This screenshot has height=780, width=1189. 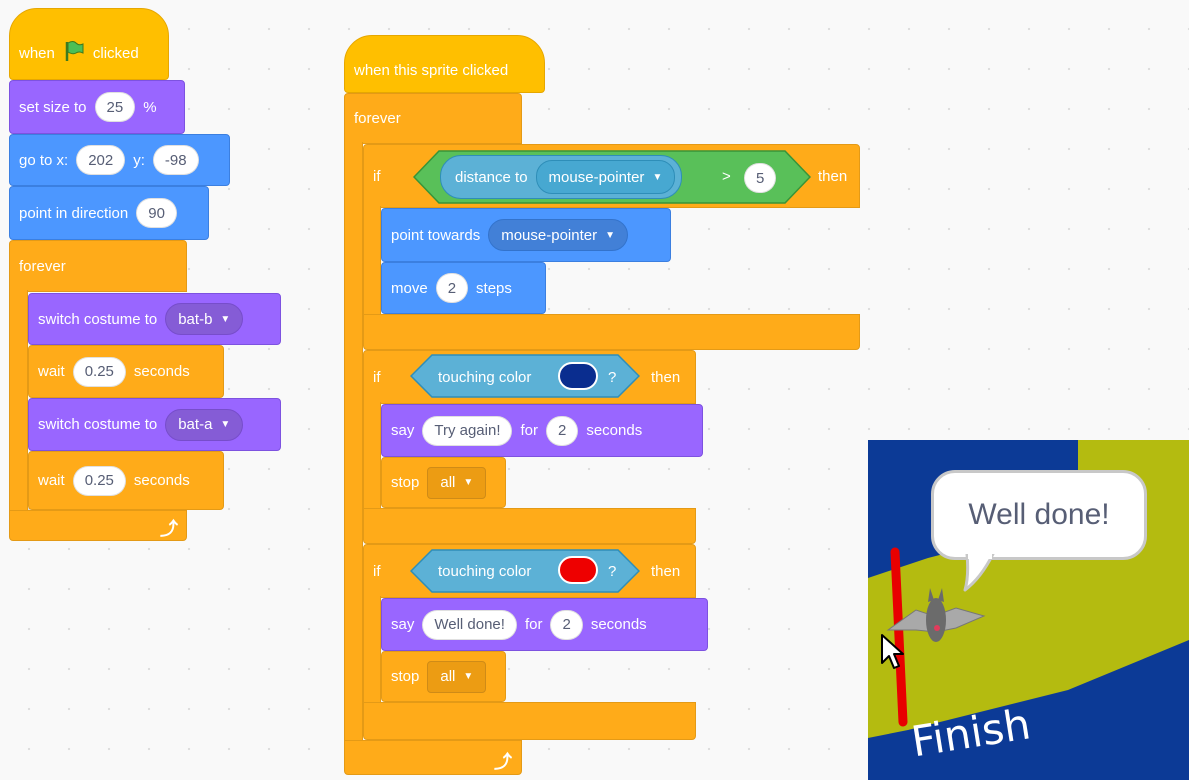 I want to click on go-to-xy-block: go to x: 202 y: -98, so click(x=119, y=160).